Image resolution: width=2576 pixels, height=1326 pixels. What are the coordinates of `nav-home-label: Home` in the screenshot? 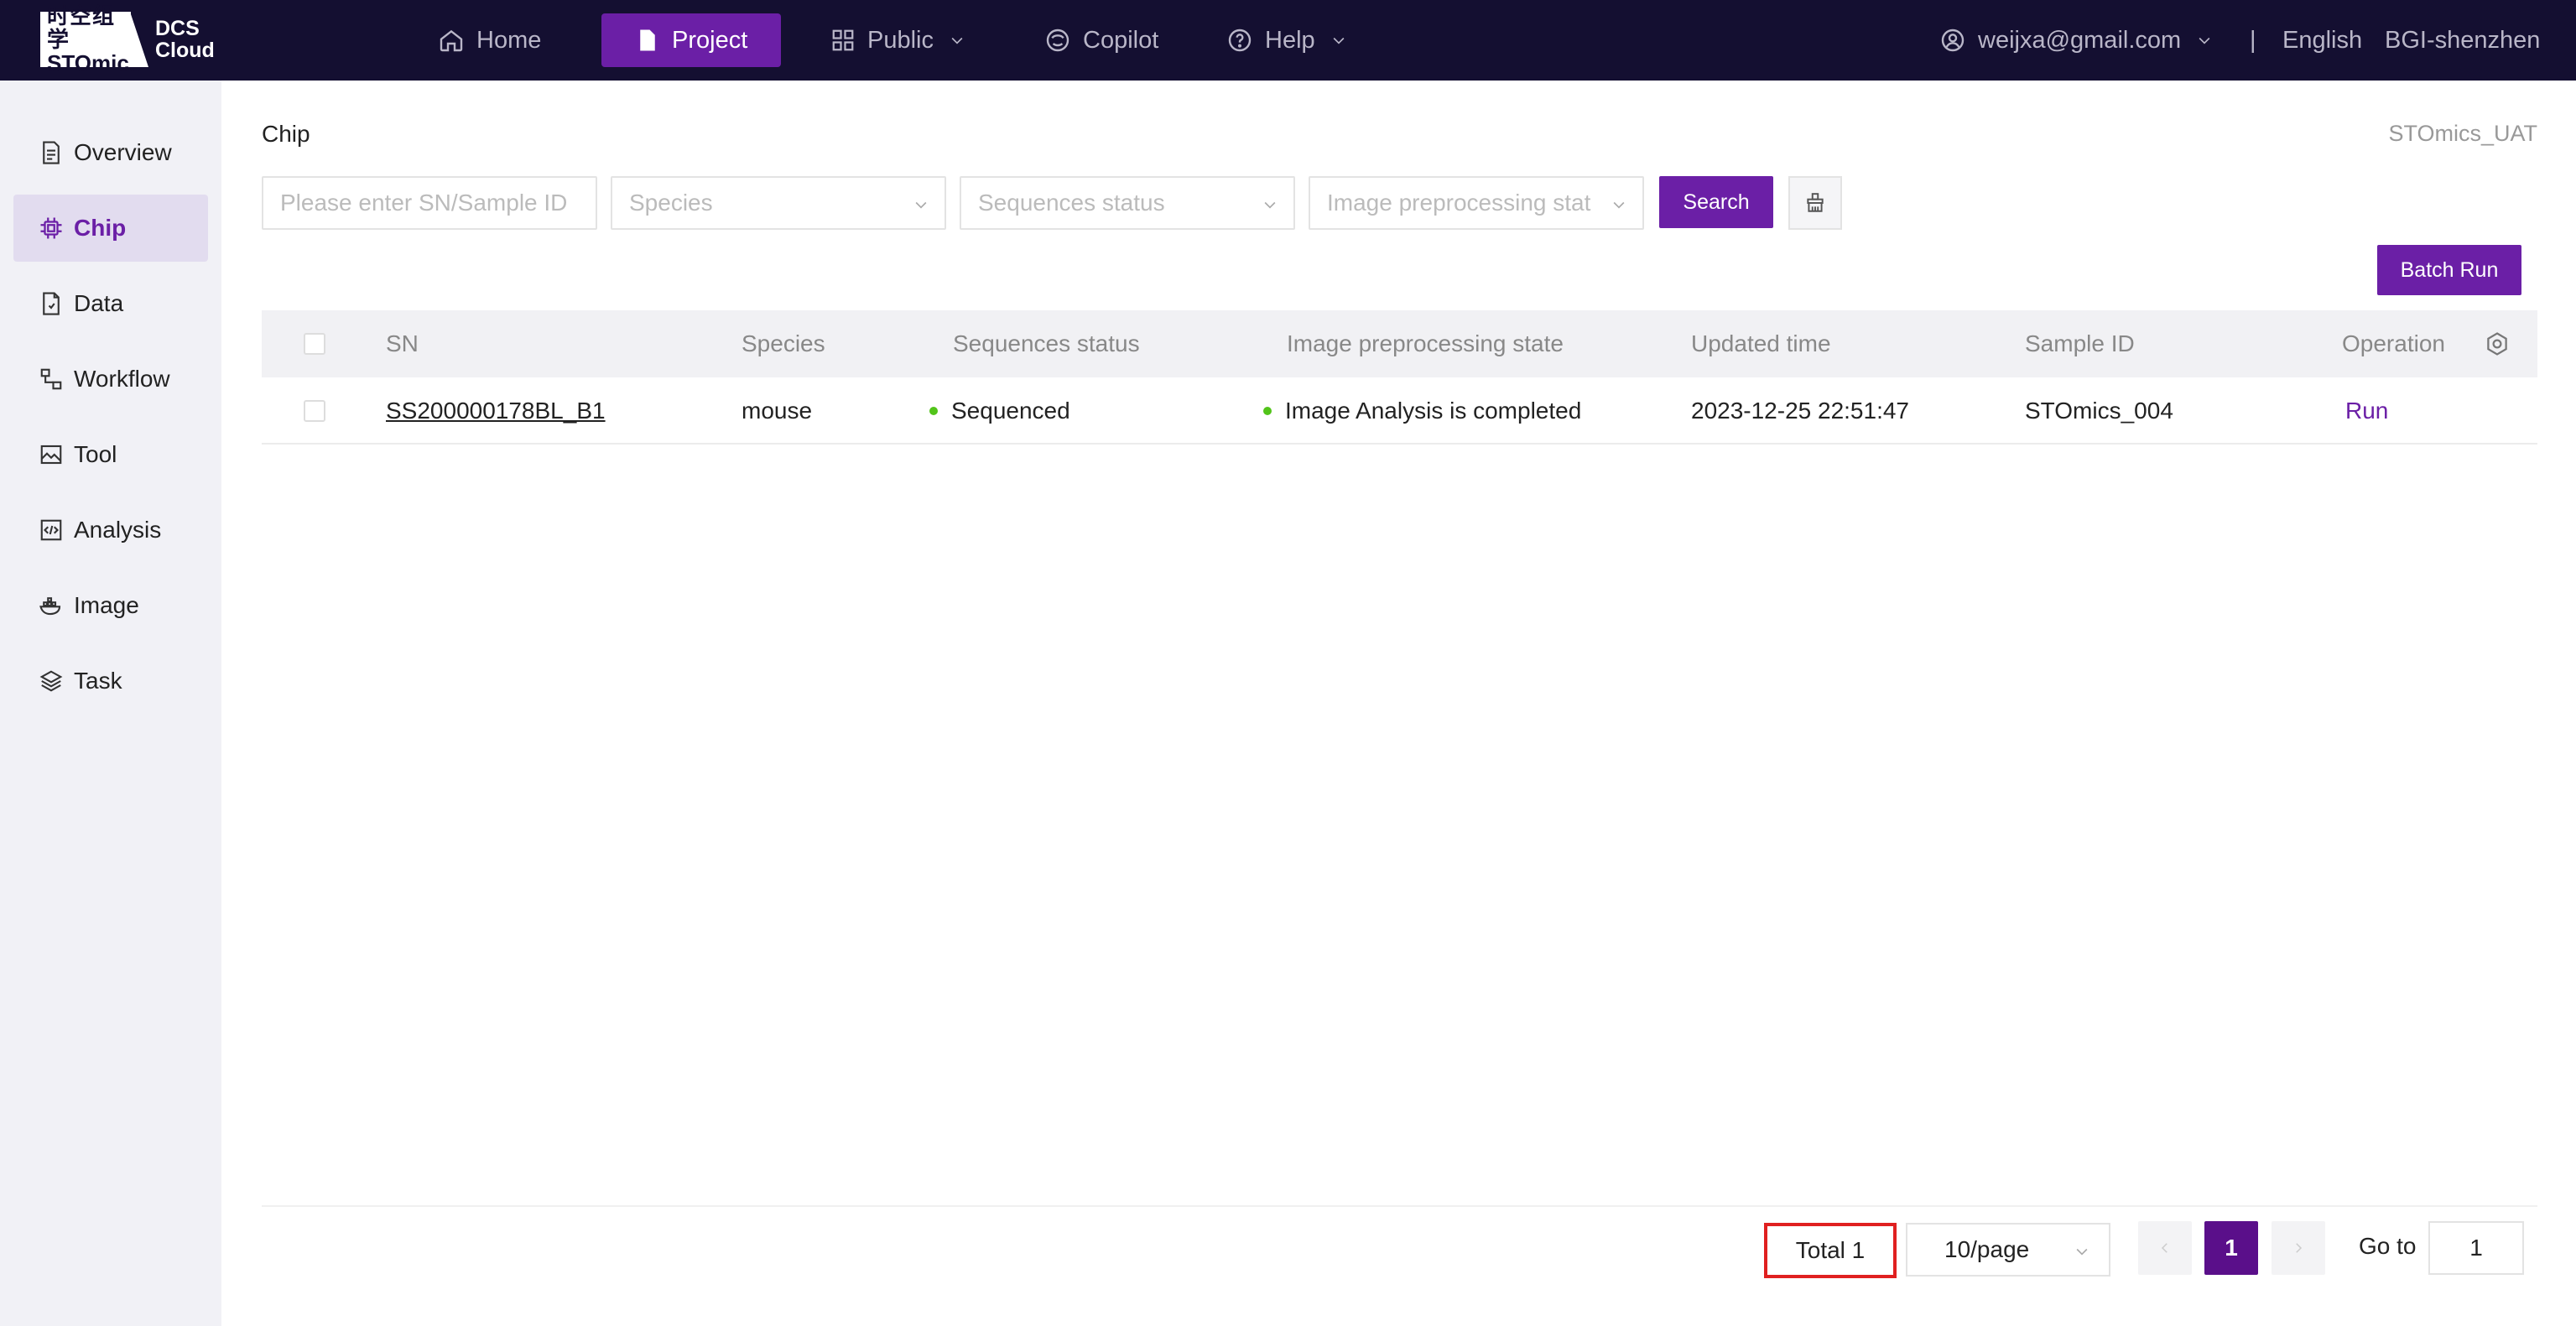 It's located at (509, 40).